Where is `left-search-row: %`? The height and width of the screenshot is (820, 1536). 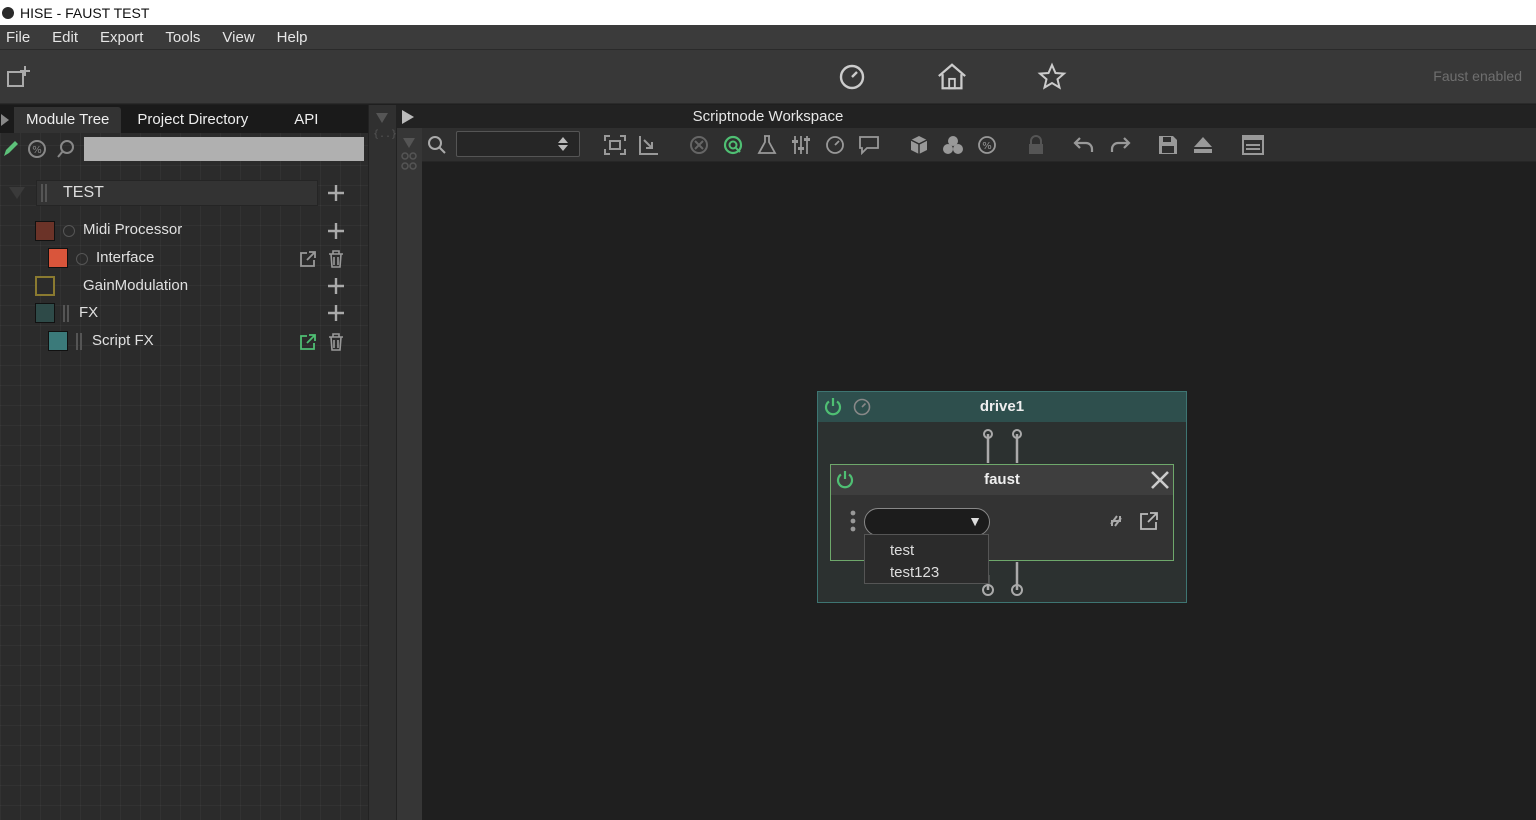 left-search-row: % is located at coordinates (184, 150).